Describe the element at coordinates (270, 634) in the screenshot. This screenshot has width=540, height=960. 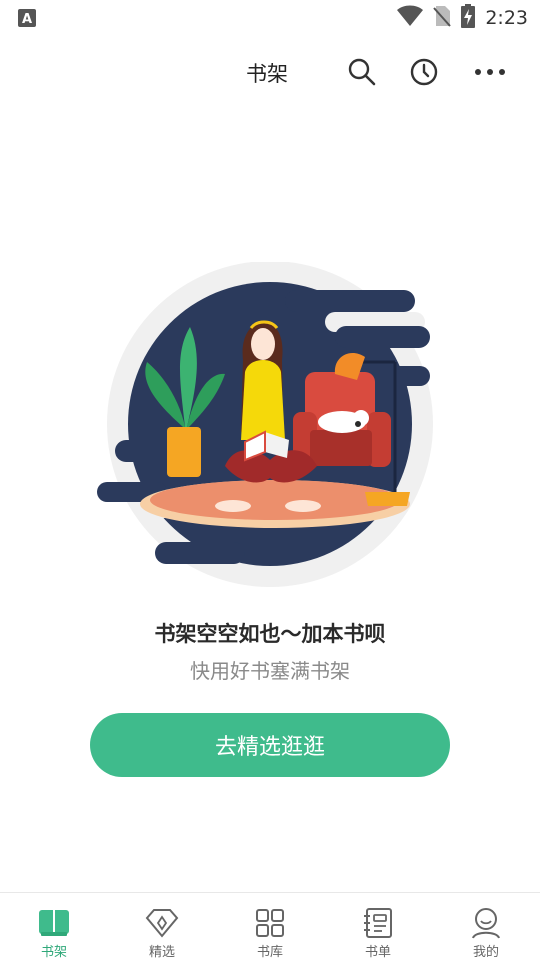
I see `empty-state-title: 书架空空如也～加本书呗` at that location.